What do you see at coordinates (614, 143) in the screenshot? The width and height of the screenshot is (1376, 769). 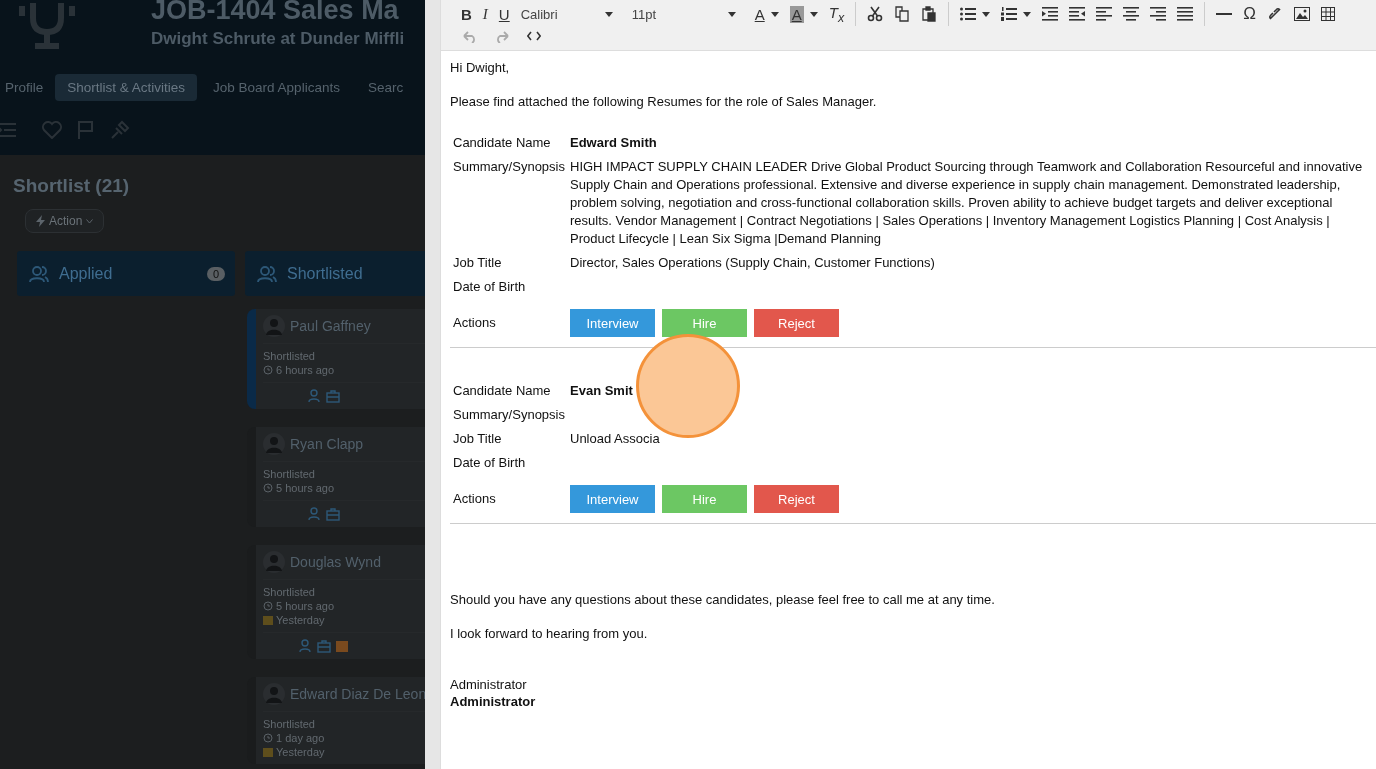 I see `candidate-name: Edward Smith` at bounding box center [614, 143].